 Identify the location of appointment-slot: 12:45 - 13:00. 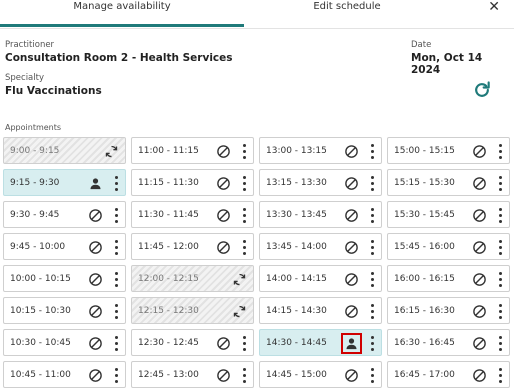
(192, 374).